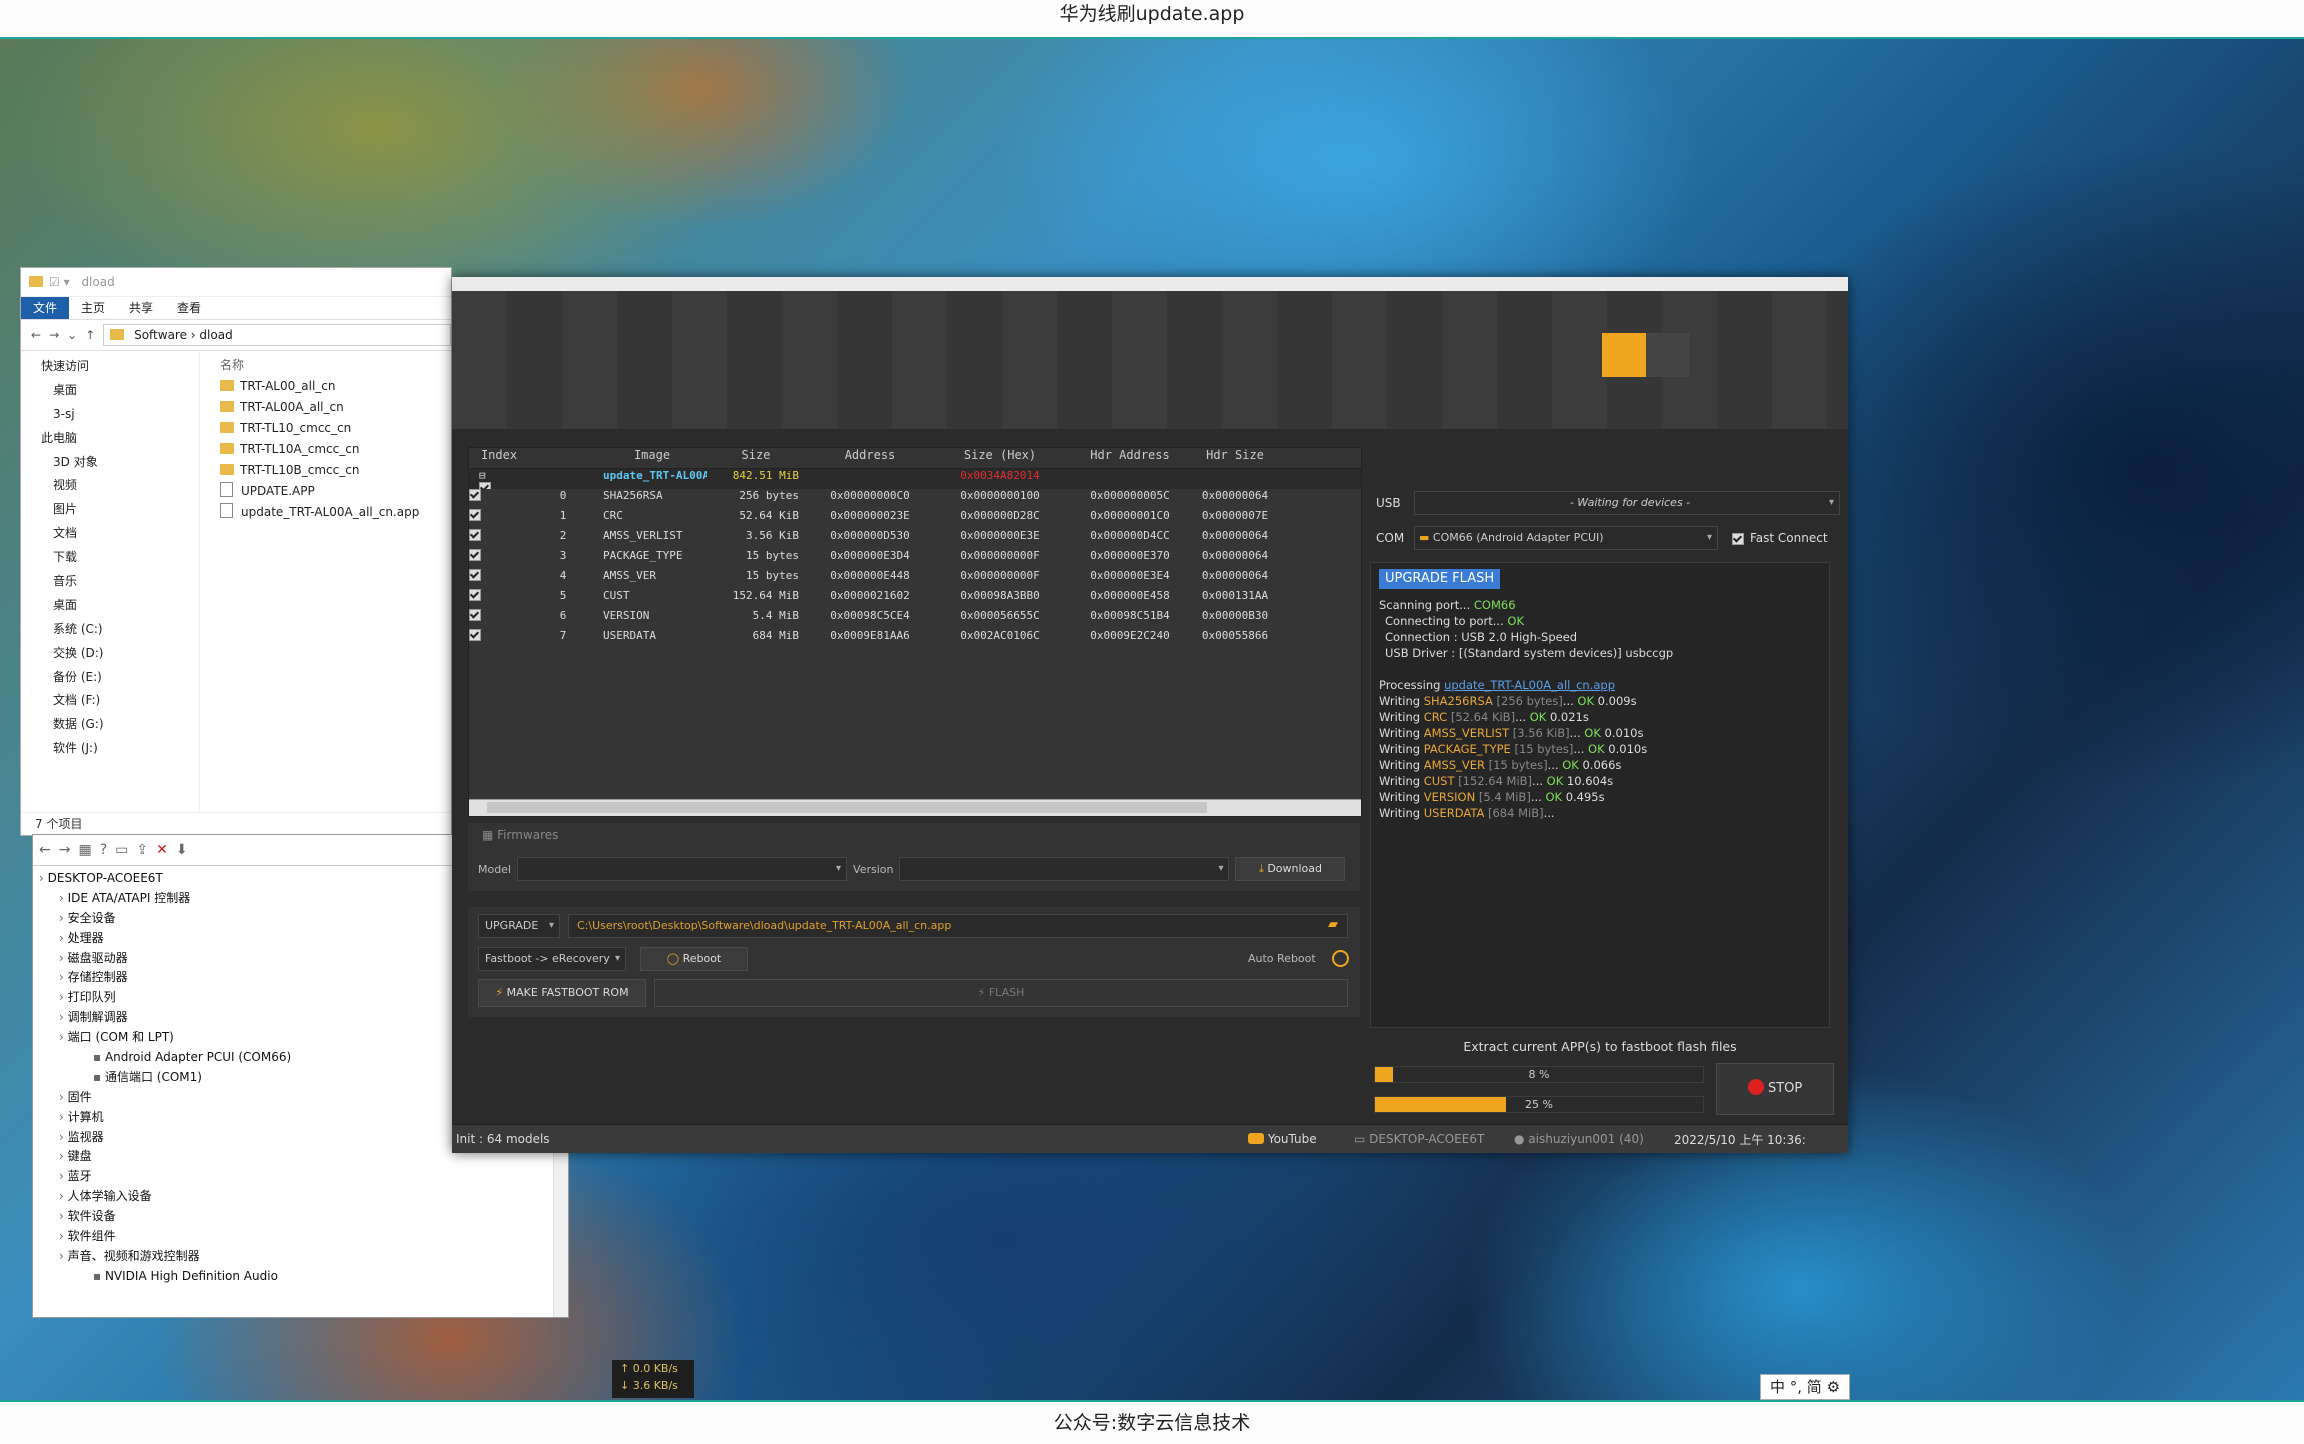  I want to click on nav-item: 桌面, so click(110, 390).